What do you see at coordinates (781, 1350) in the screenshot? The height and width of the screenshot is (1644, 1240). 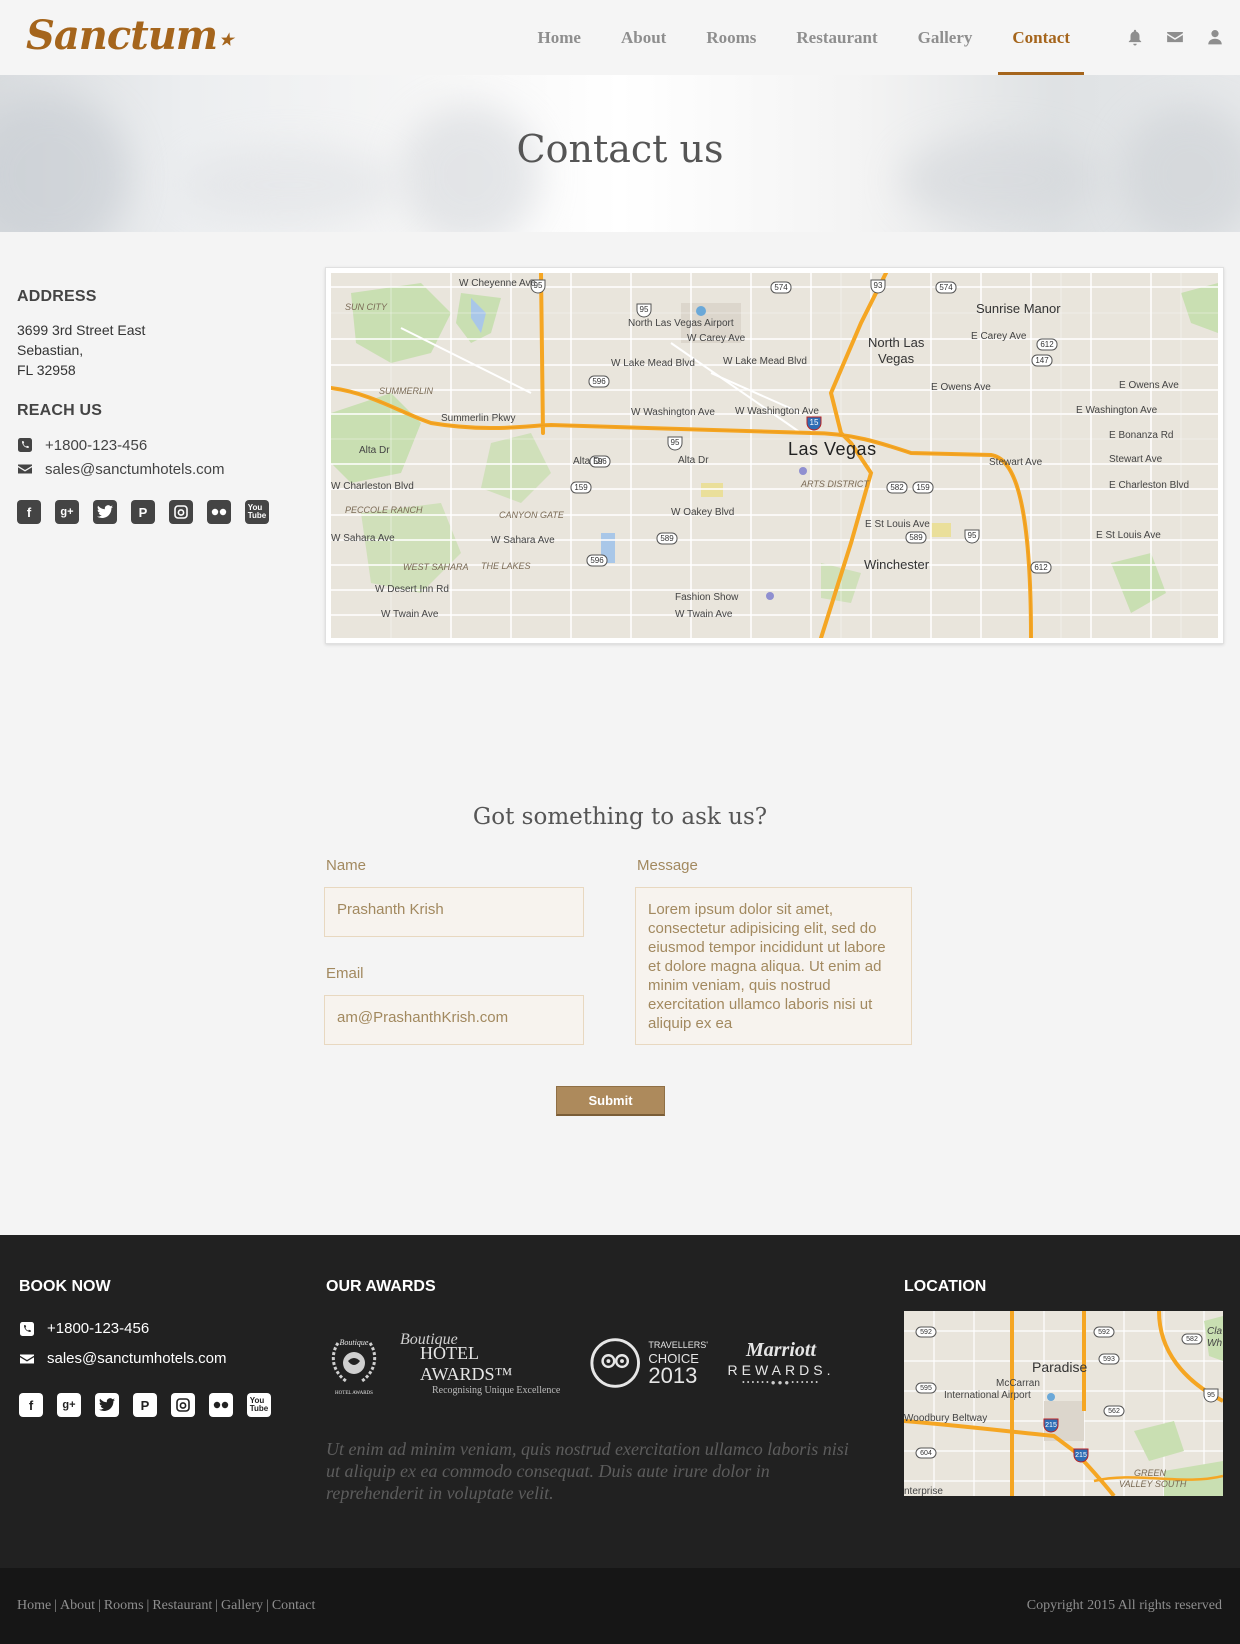 I see `marriott-text: Marriott` at bounding box center [781, 1350].